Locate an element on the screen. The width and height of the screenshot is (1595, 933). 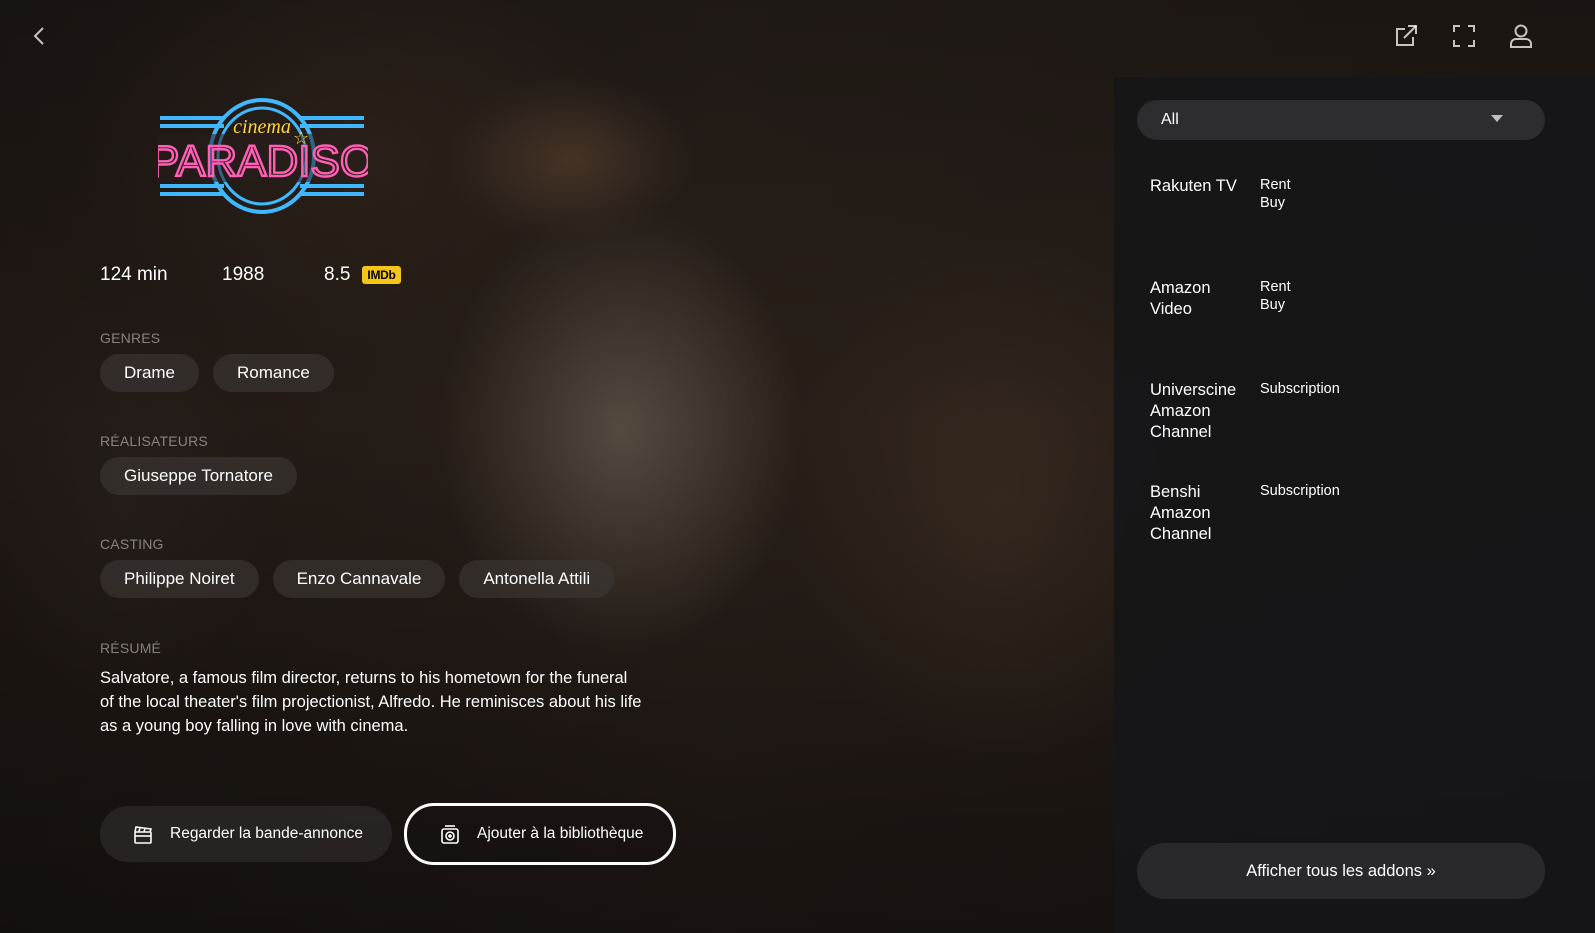
logo-subtitle: cinema is located at coordinates (262, 127).